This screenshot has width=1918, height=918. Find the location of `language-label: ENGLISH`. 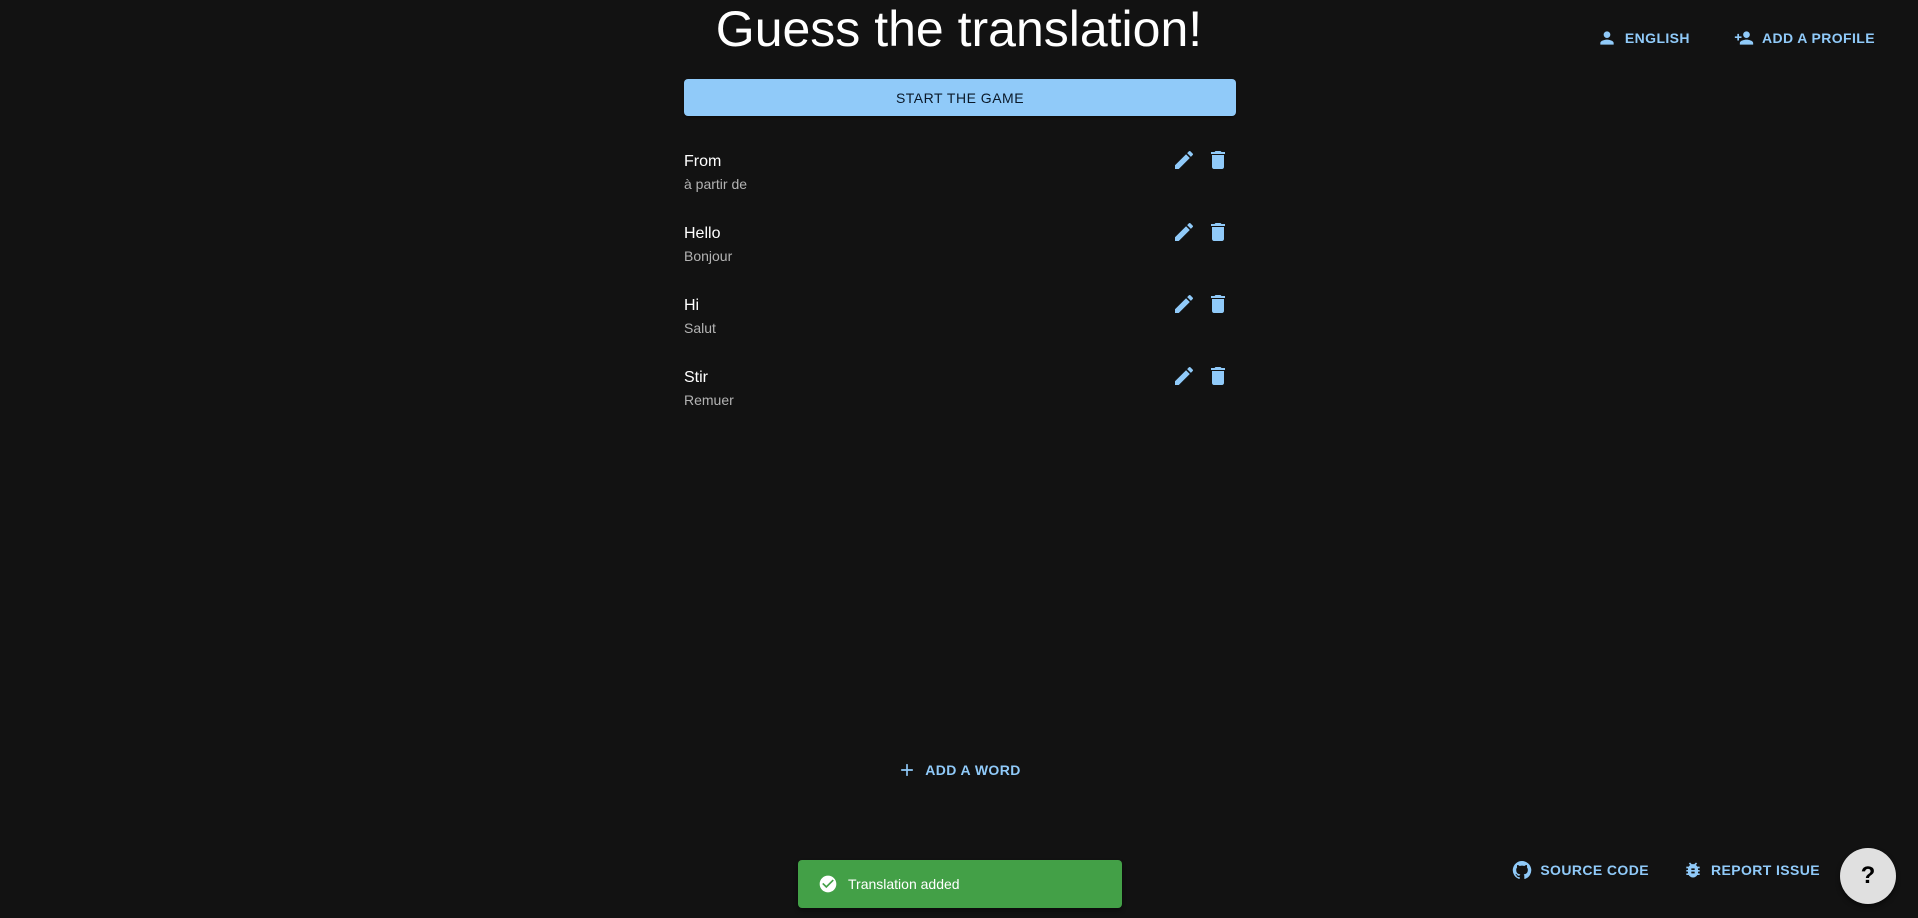

language-label: ENGLISH is located at coordinates (1657, 38).